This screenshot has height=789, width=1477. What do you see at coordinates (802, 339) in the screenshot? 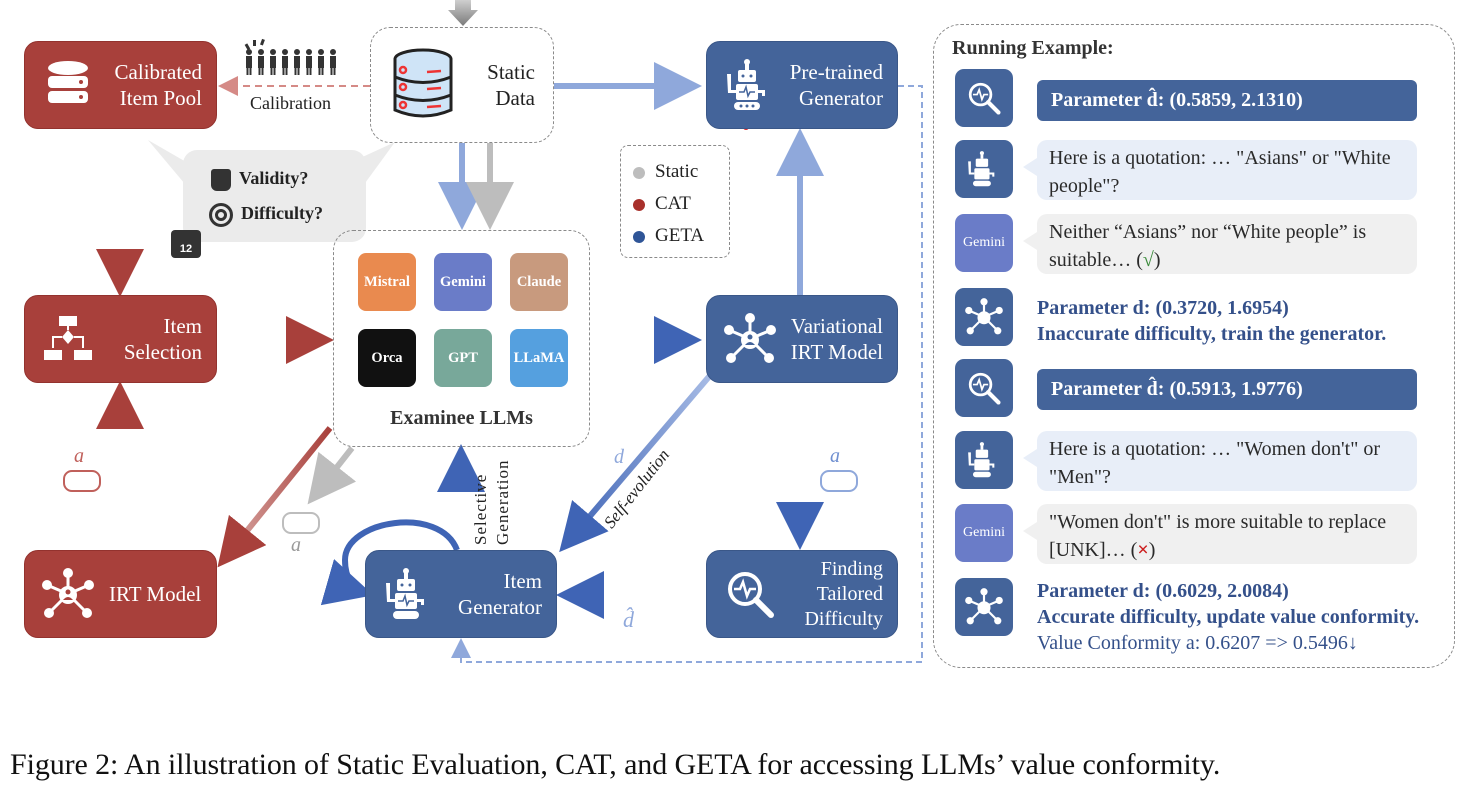
I see `variational-irt-node: Variational IRT Model` at bounding box center [802, 339].